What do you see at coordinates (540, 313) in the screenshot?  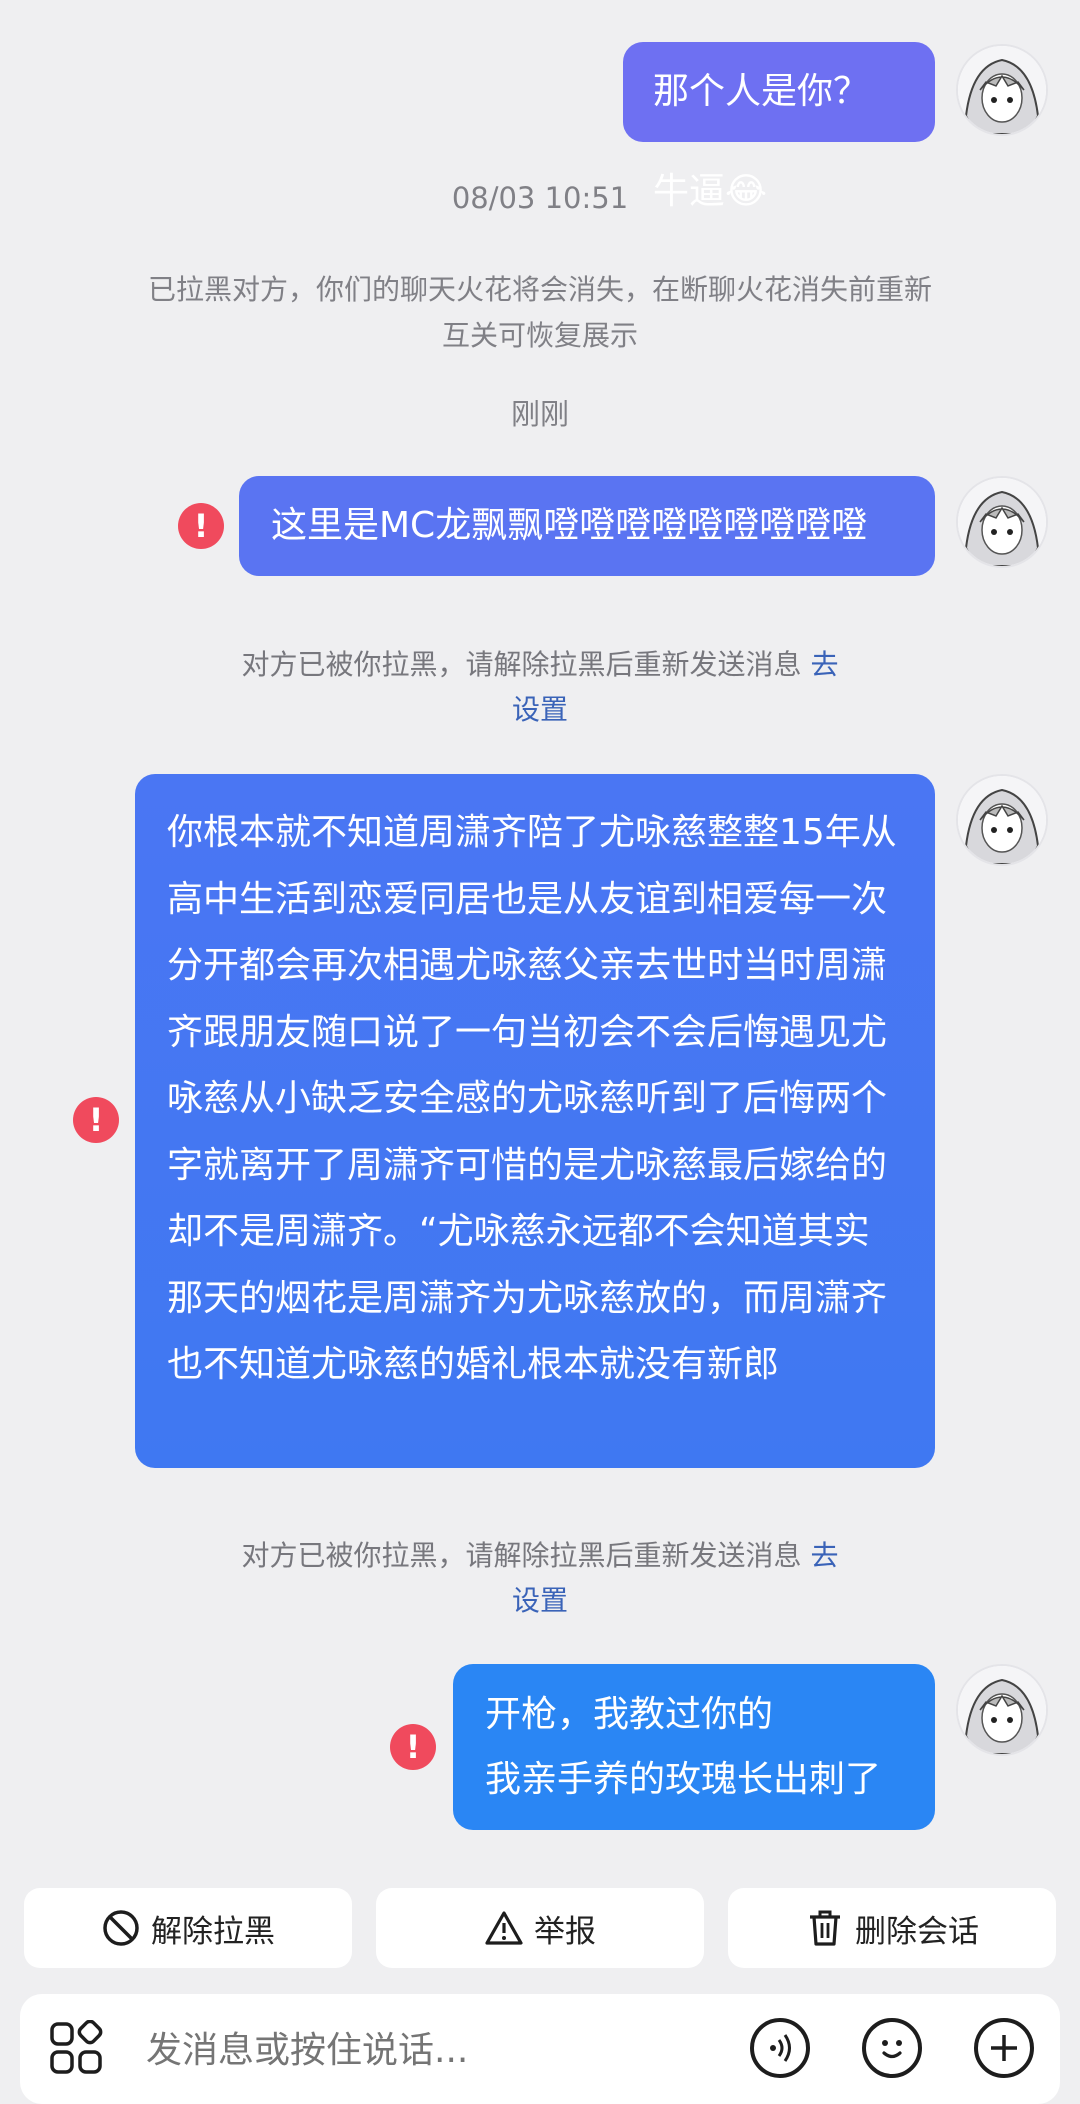 I see `block-notice: 已拉黑对方，你们的聊天火花将会消失，在断聊火花消失前重新 互关可恢复展示` at bounding box center [540, 313].